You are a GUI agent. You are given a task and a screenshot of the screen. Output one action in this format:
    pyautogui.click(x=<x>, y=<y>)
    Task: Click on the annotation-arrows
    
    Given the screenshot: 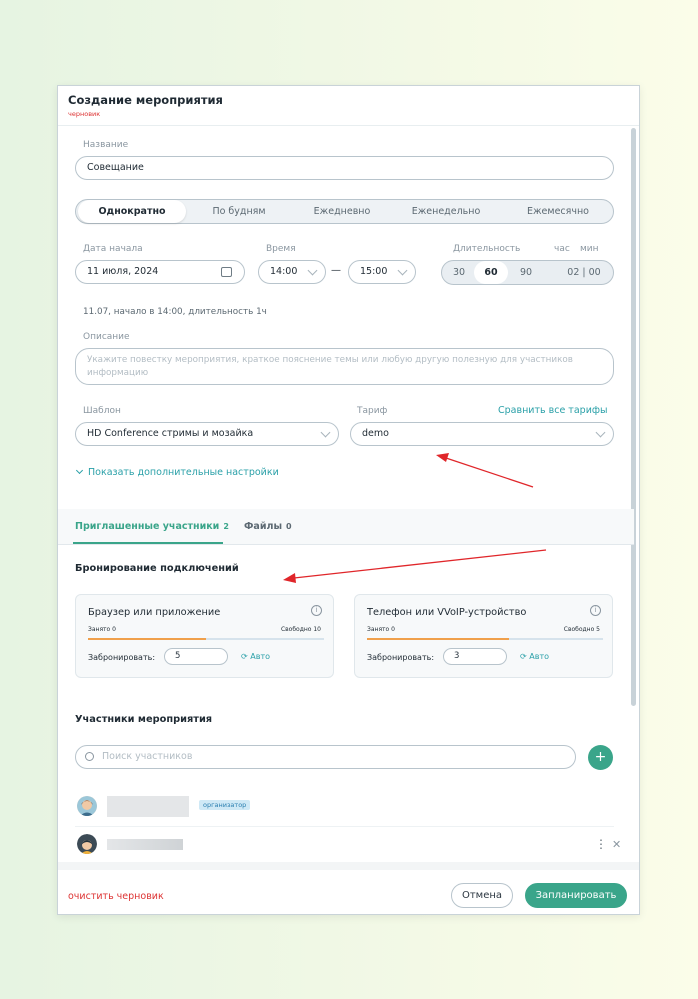 What is the action you would take?
    pyautogui.click(x=415, y=518)
    